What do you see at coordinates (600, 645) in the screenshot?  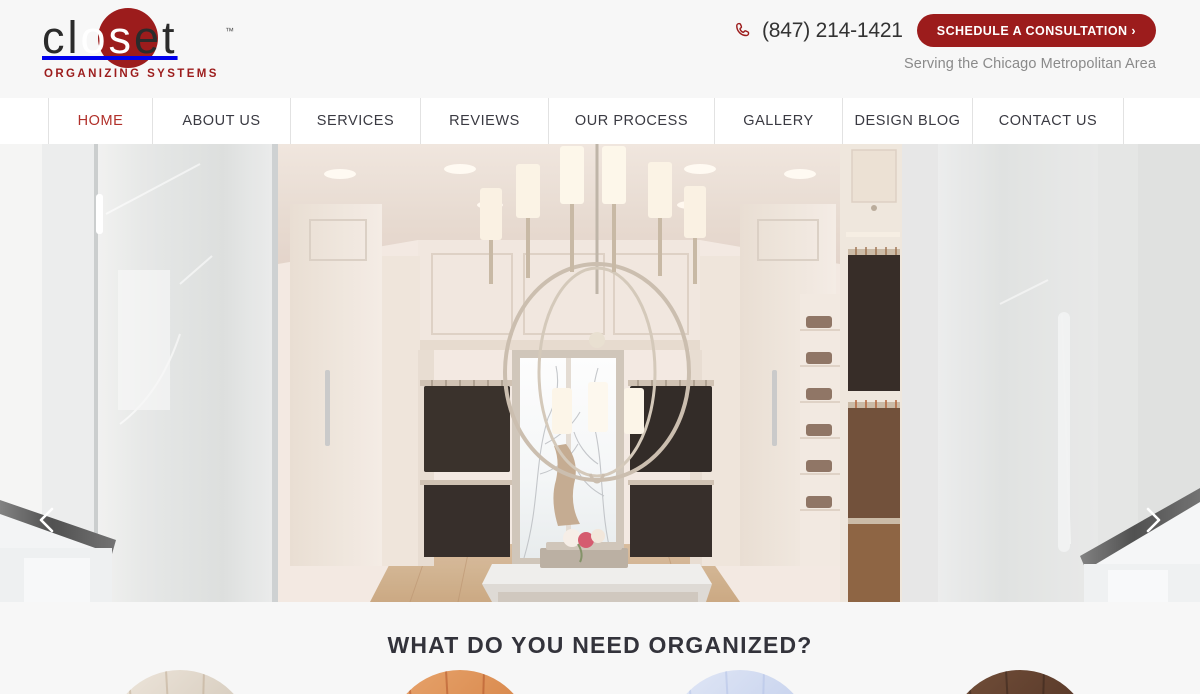 I see `organized-heading: WHAT DO YOU NEED ORGANIZED?` at bounding box center [600, 645].